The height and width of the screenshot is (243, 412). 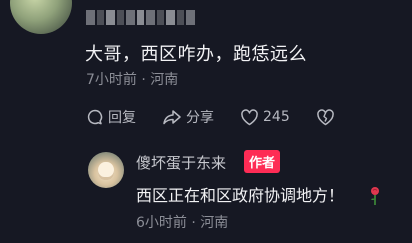 I want to click on reply-avatar, so click(x=106, y=170).